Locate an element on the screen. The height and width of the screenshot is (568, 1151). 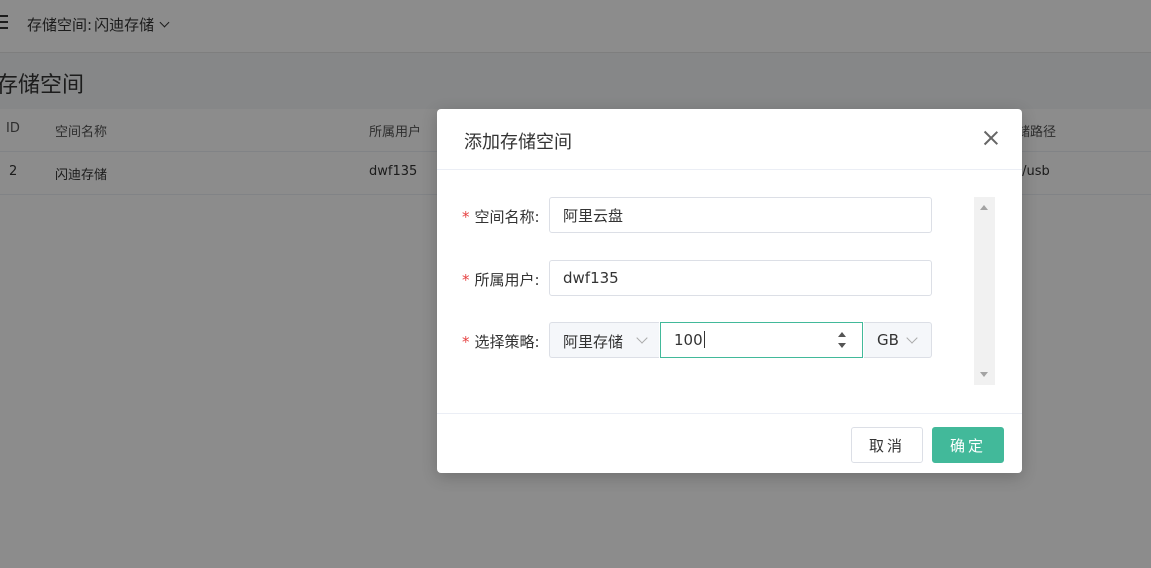
policy-label-text: 选择策略: is located at coordinates (507, 342).